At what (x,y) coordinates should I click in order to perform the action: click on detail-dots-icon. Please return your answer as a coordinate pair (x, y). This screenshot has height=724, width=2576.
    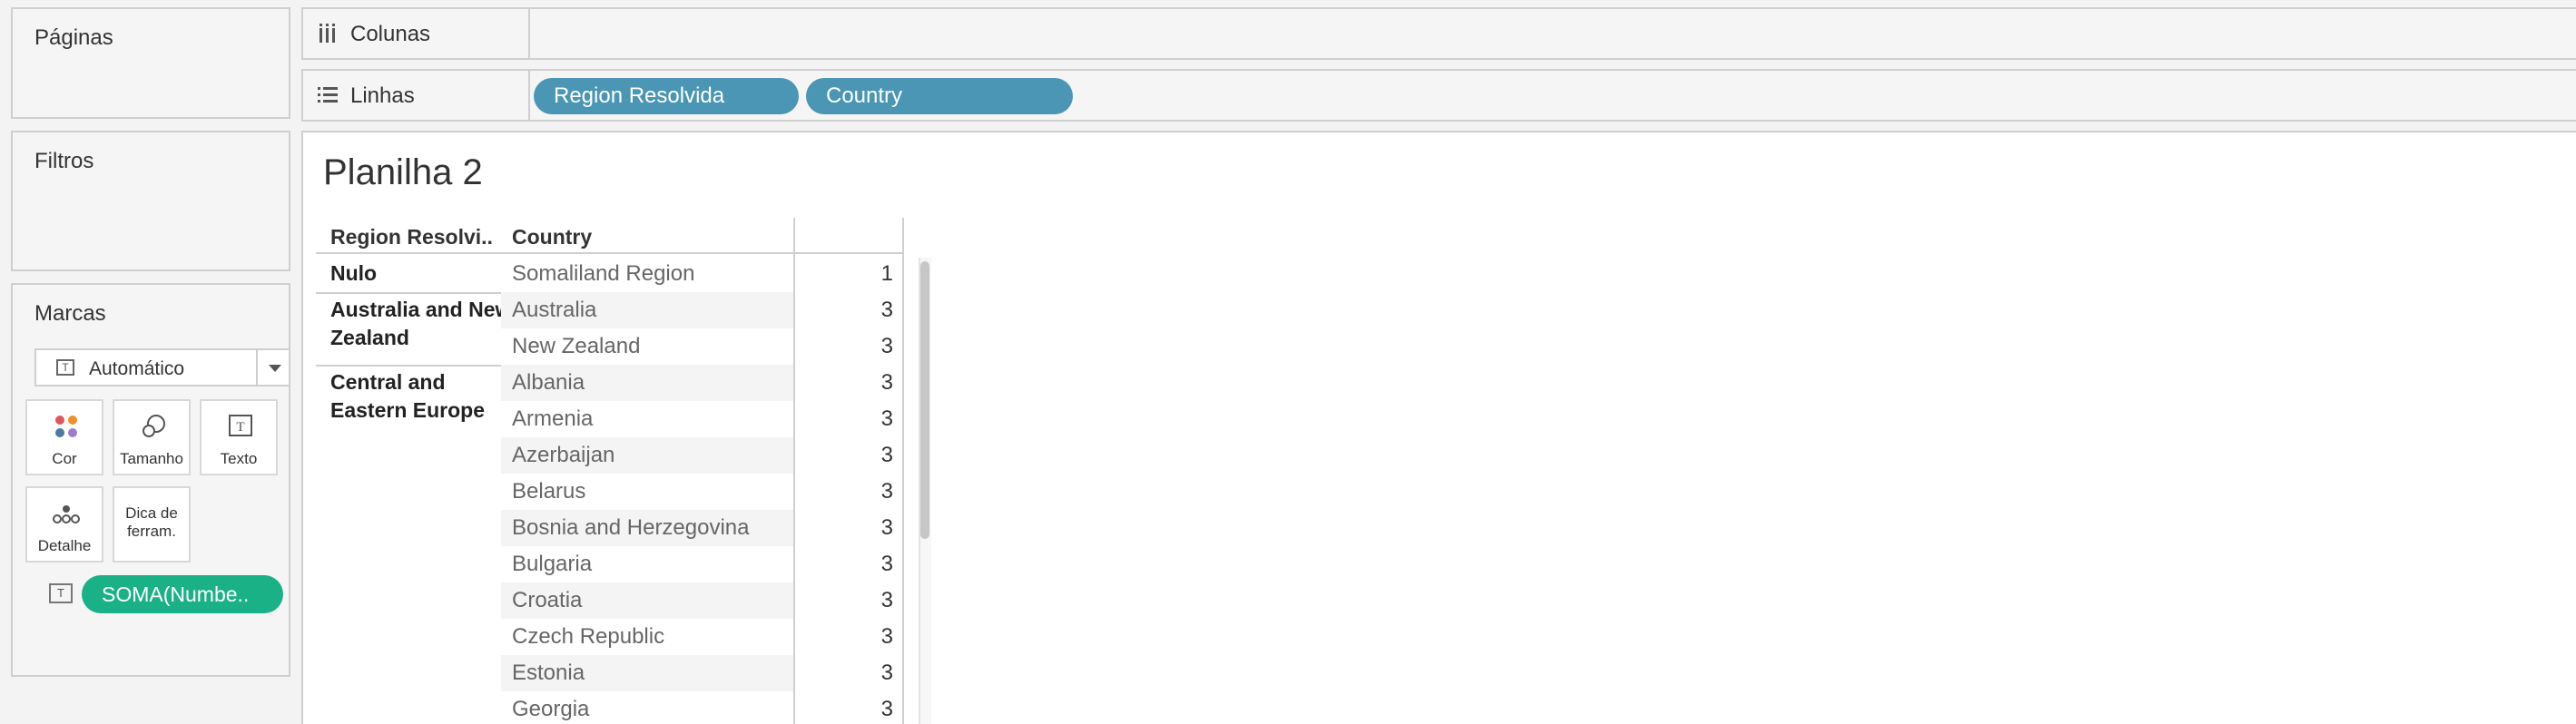
    Looking at the image, I should click on (66, 514).